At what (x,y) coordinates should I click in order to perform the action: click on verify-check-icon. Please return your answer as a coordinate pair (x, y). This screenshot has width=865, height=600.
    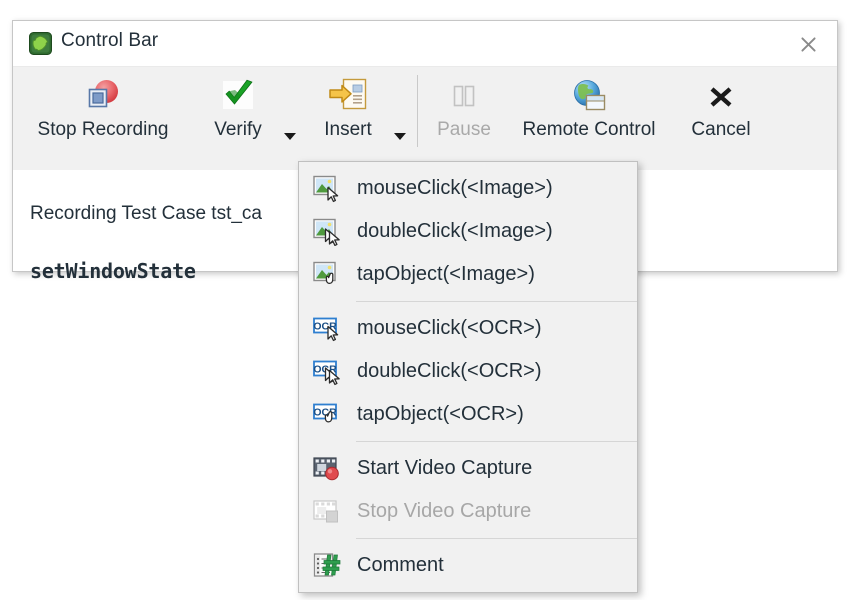
    Looking at the image, I should click on (238, 93).